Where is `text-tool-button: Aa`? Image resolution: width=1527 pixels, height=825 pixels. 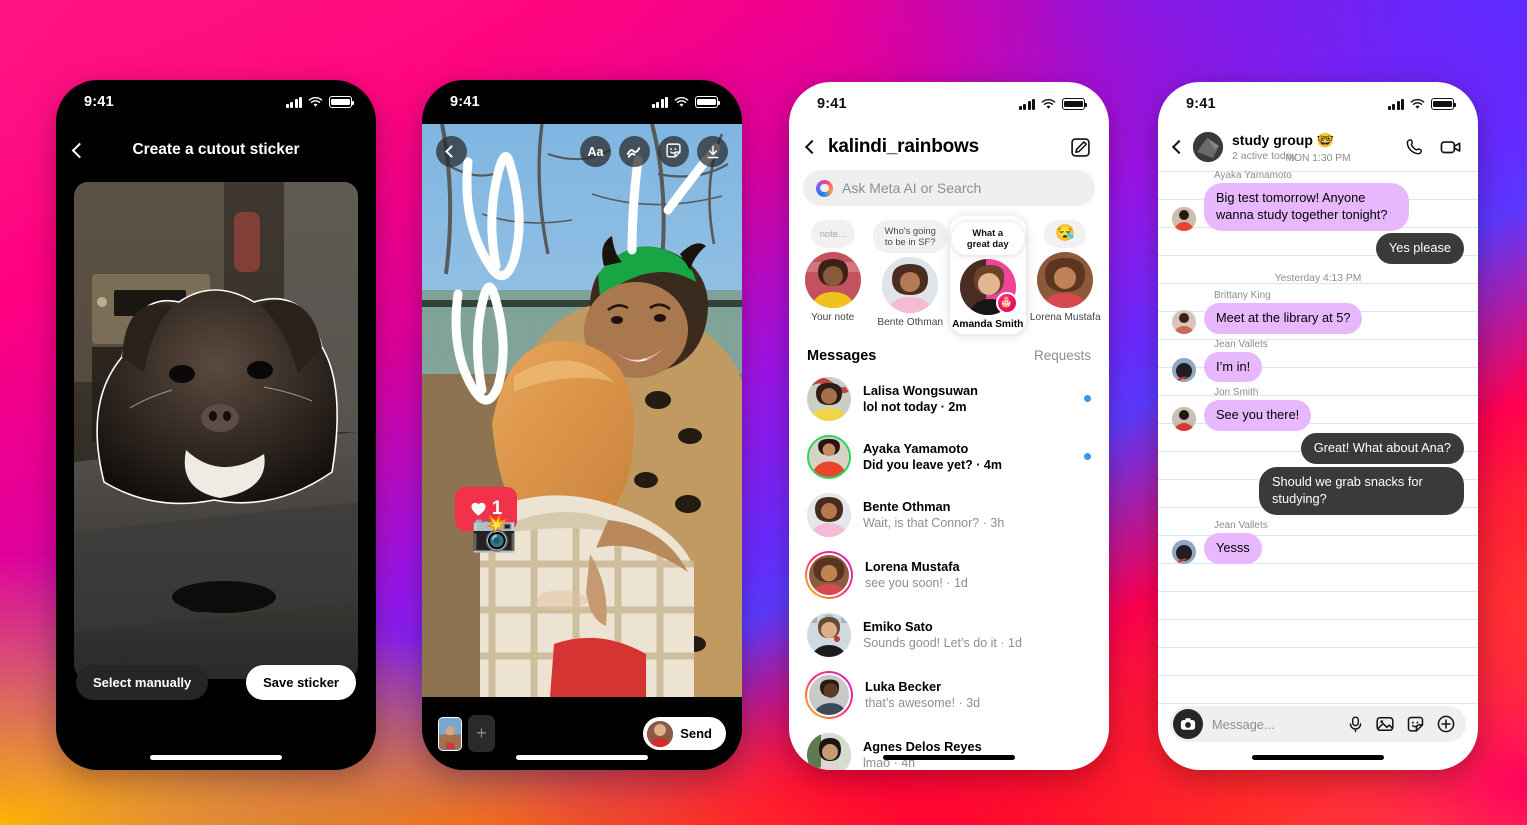
text-tool-button: Aa is located at coordinates (595, 151).